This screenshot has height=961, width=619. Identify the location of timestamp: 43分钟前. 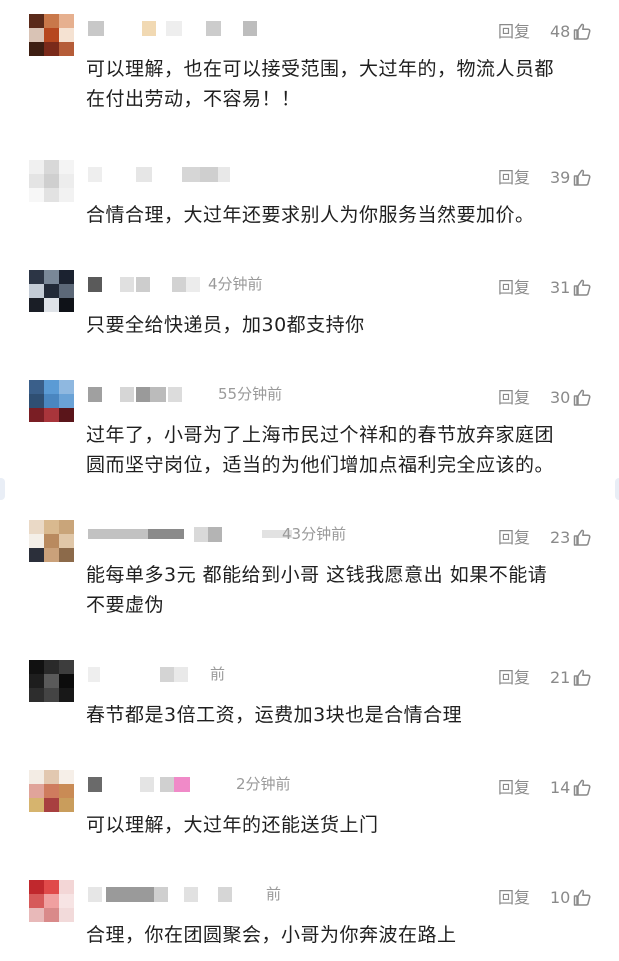
(314, 534).